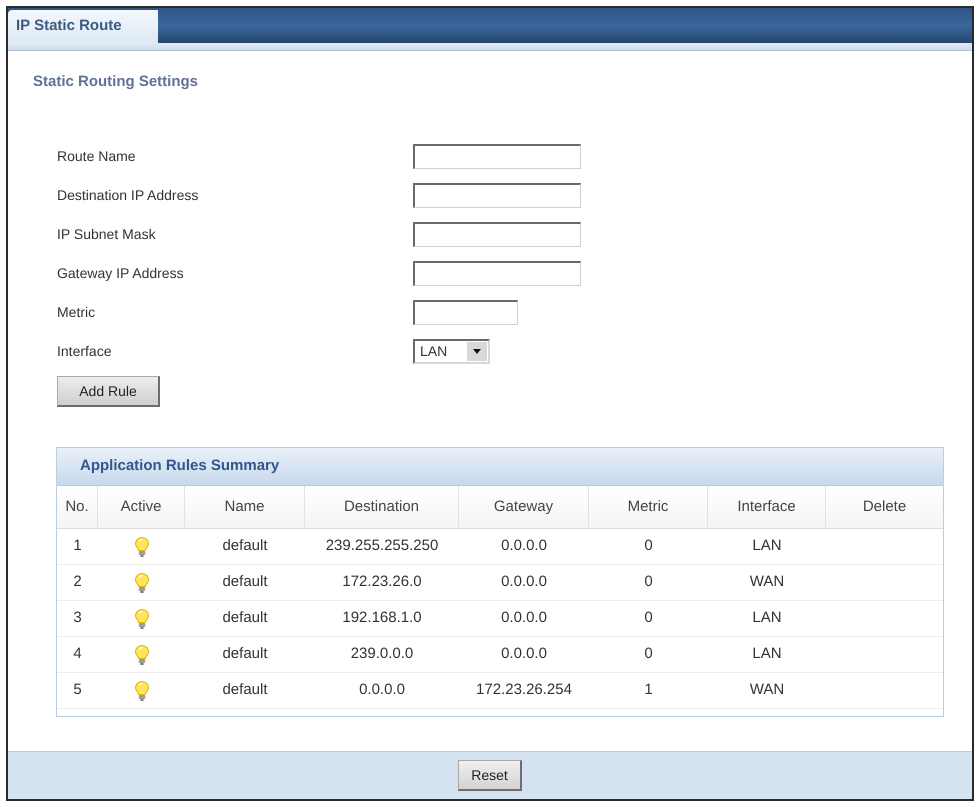 The height and width of the screenshot is (807, 979). Describe the element at coordinates (382, 546) in the screenshot. I see `table-cell-text: 239.255.255.250` at that location.